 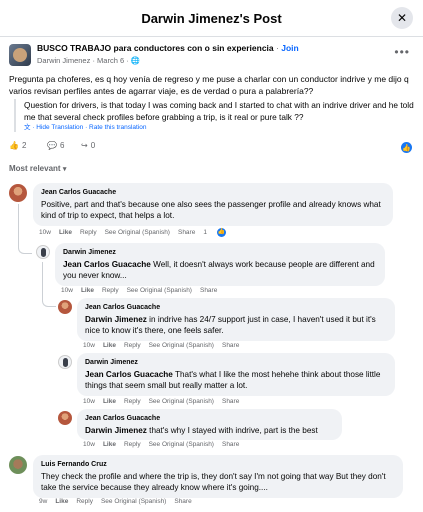 I want to click on post-dialog-header: Darwin Jimenez's Post ✕, so click(x=211, y=18).